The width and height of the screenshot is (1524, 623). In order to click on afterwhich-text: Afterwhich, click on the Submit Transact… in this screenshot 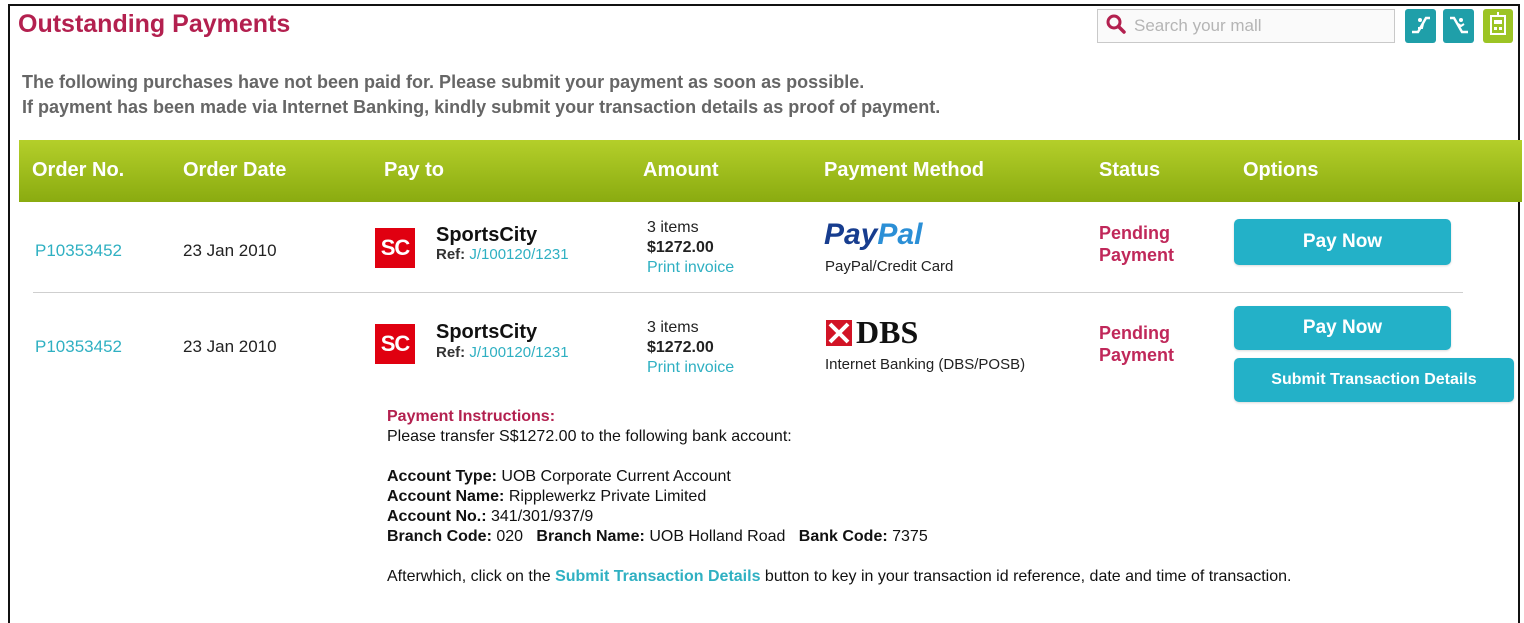, I will do `click(839, 577)`.